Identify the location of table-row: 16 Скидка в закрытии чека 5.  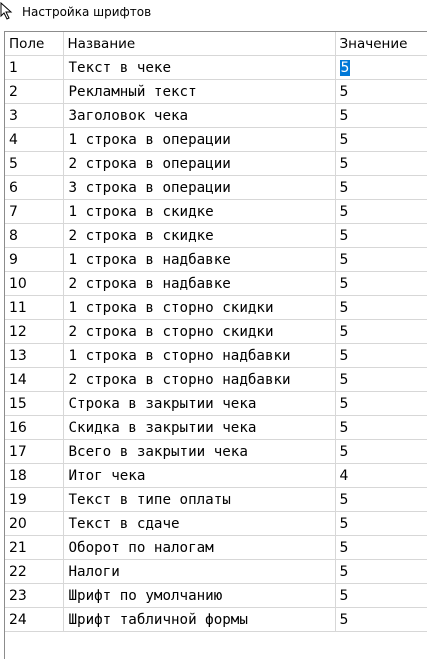
(216, 427).